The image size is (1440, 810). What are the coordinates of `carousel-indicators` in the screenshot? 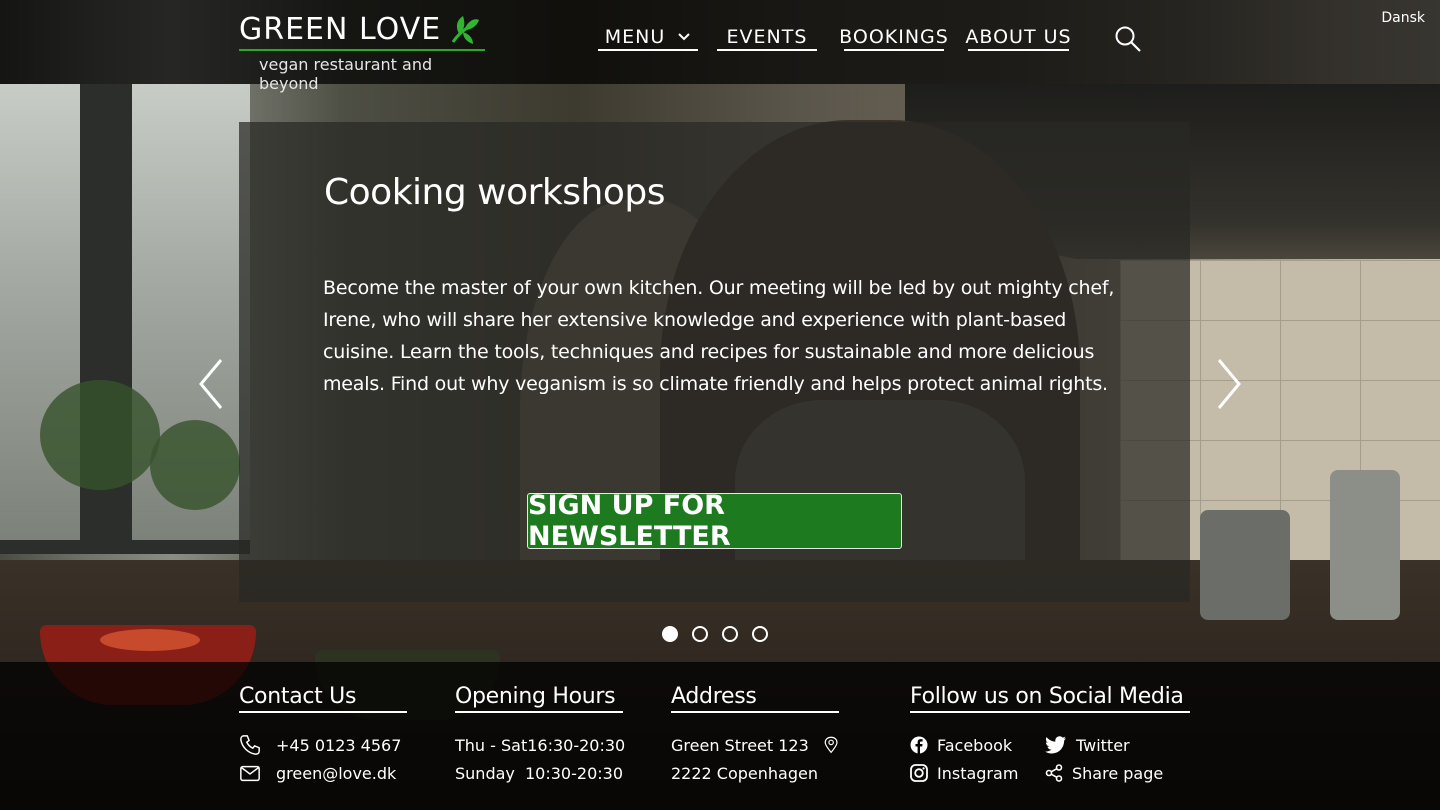 It's located at (715, 634).